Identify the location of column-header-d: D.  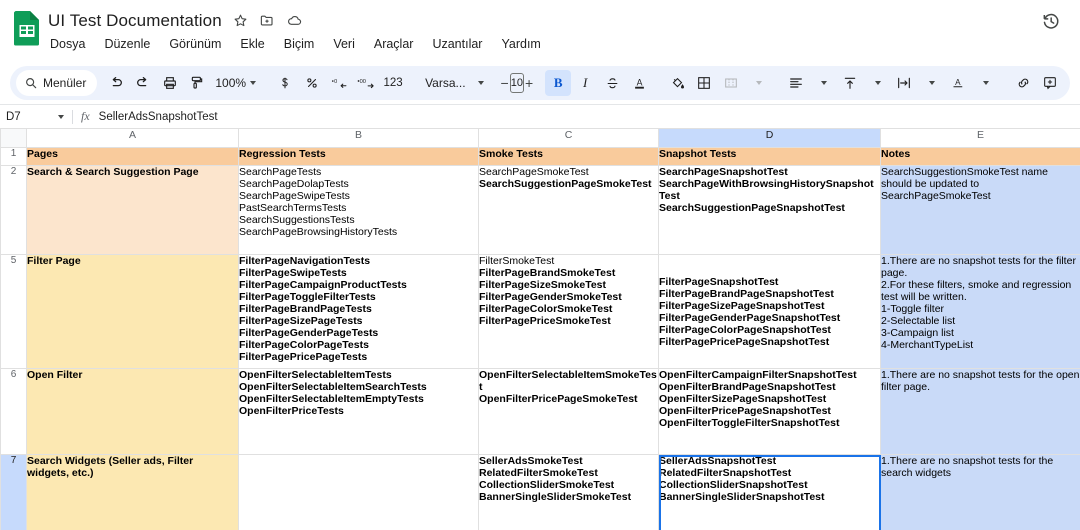
(769, 138).